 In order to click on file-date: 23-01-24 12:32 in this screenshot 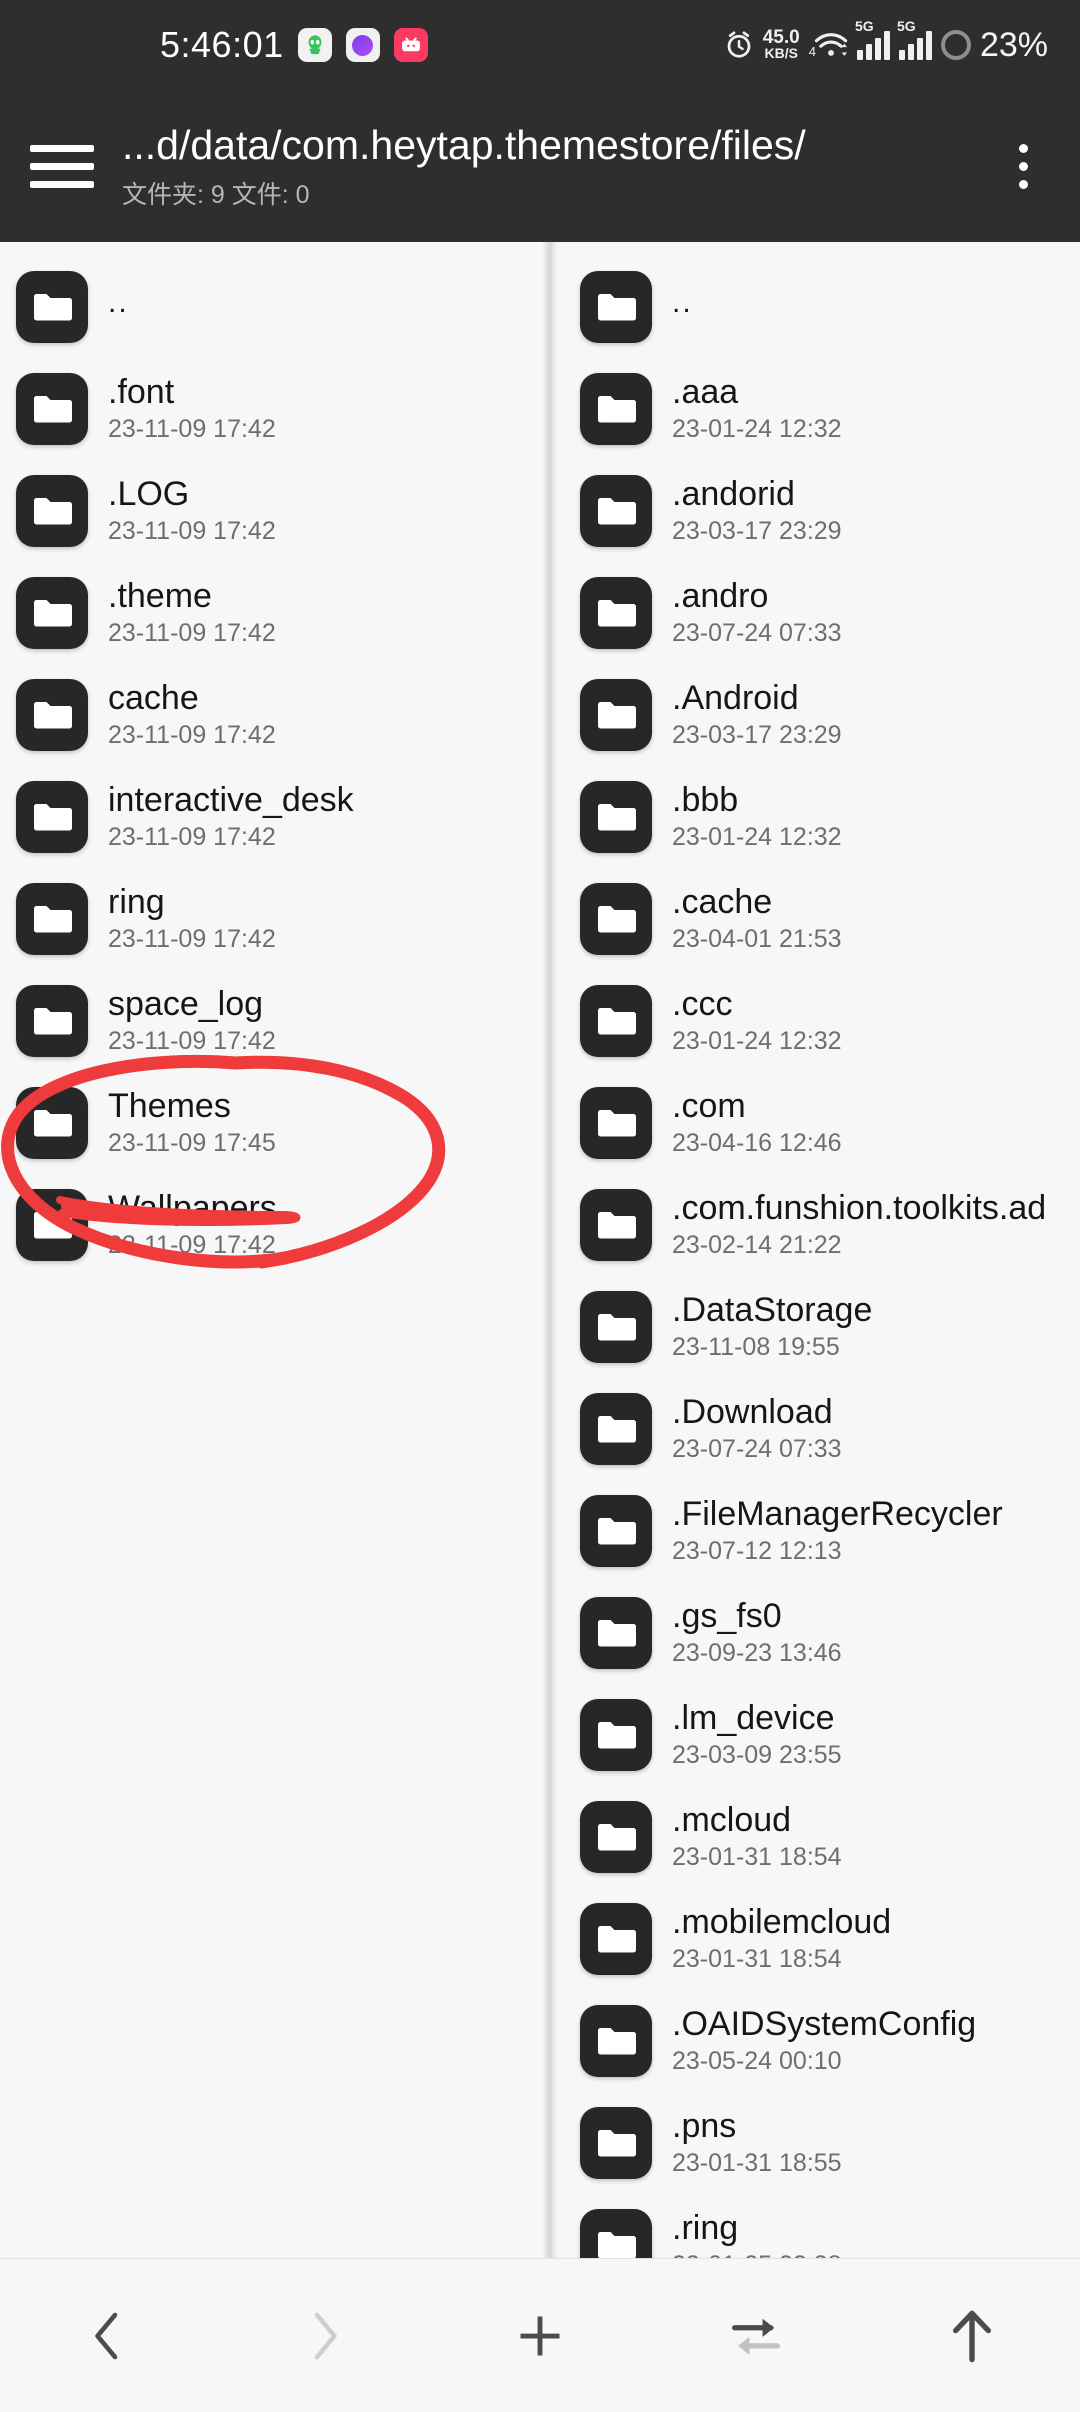, I will do `click(757, 1040)`.